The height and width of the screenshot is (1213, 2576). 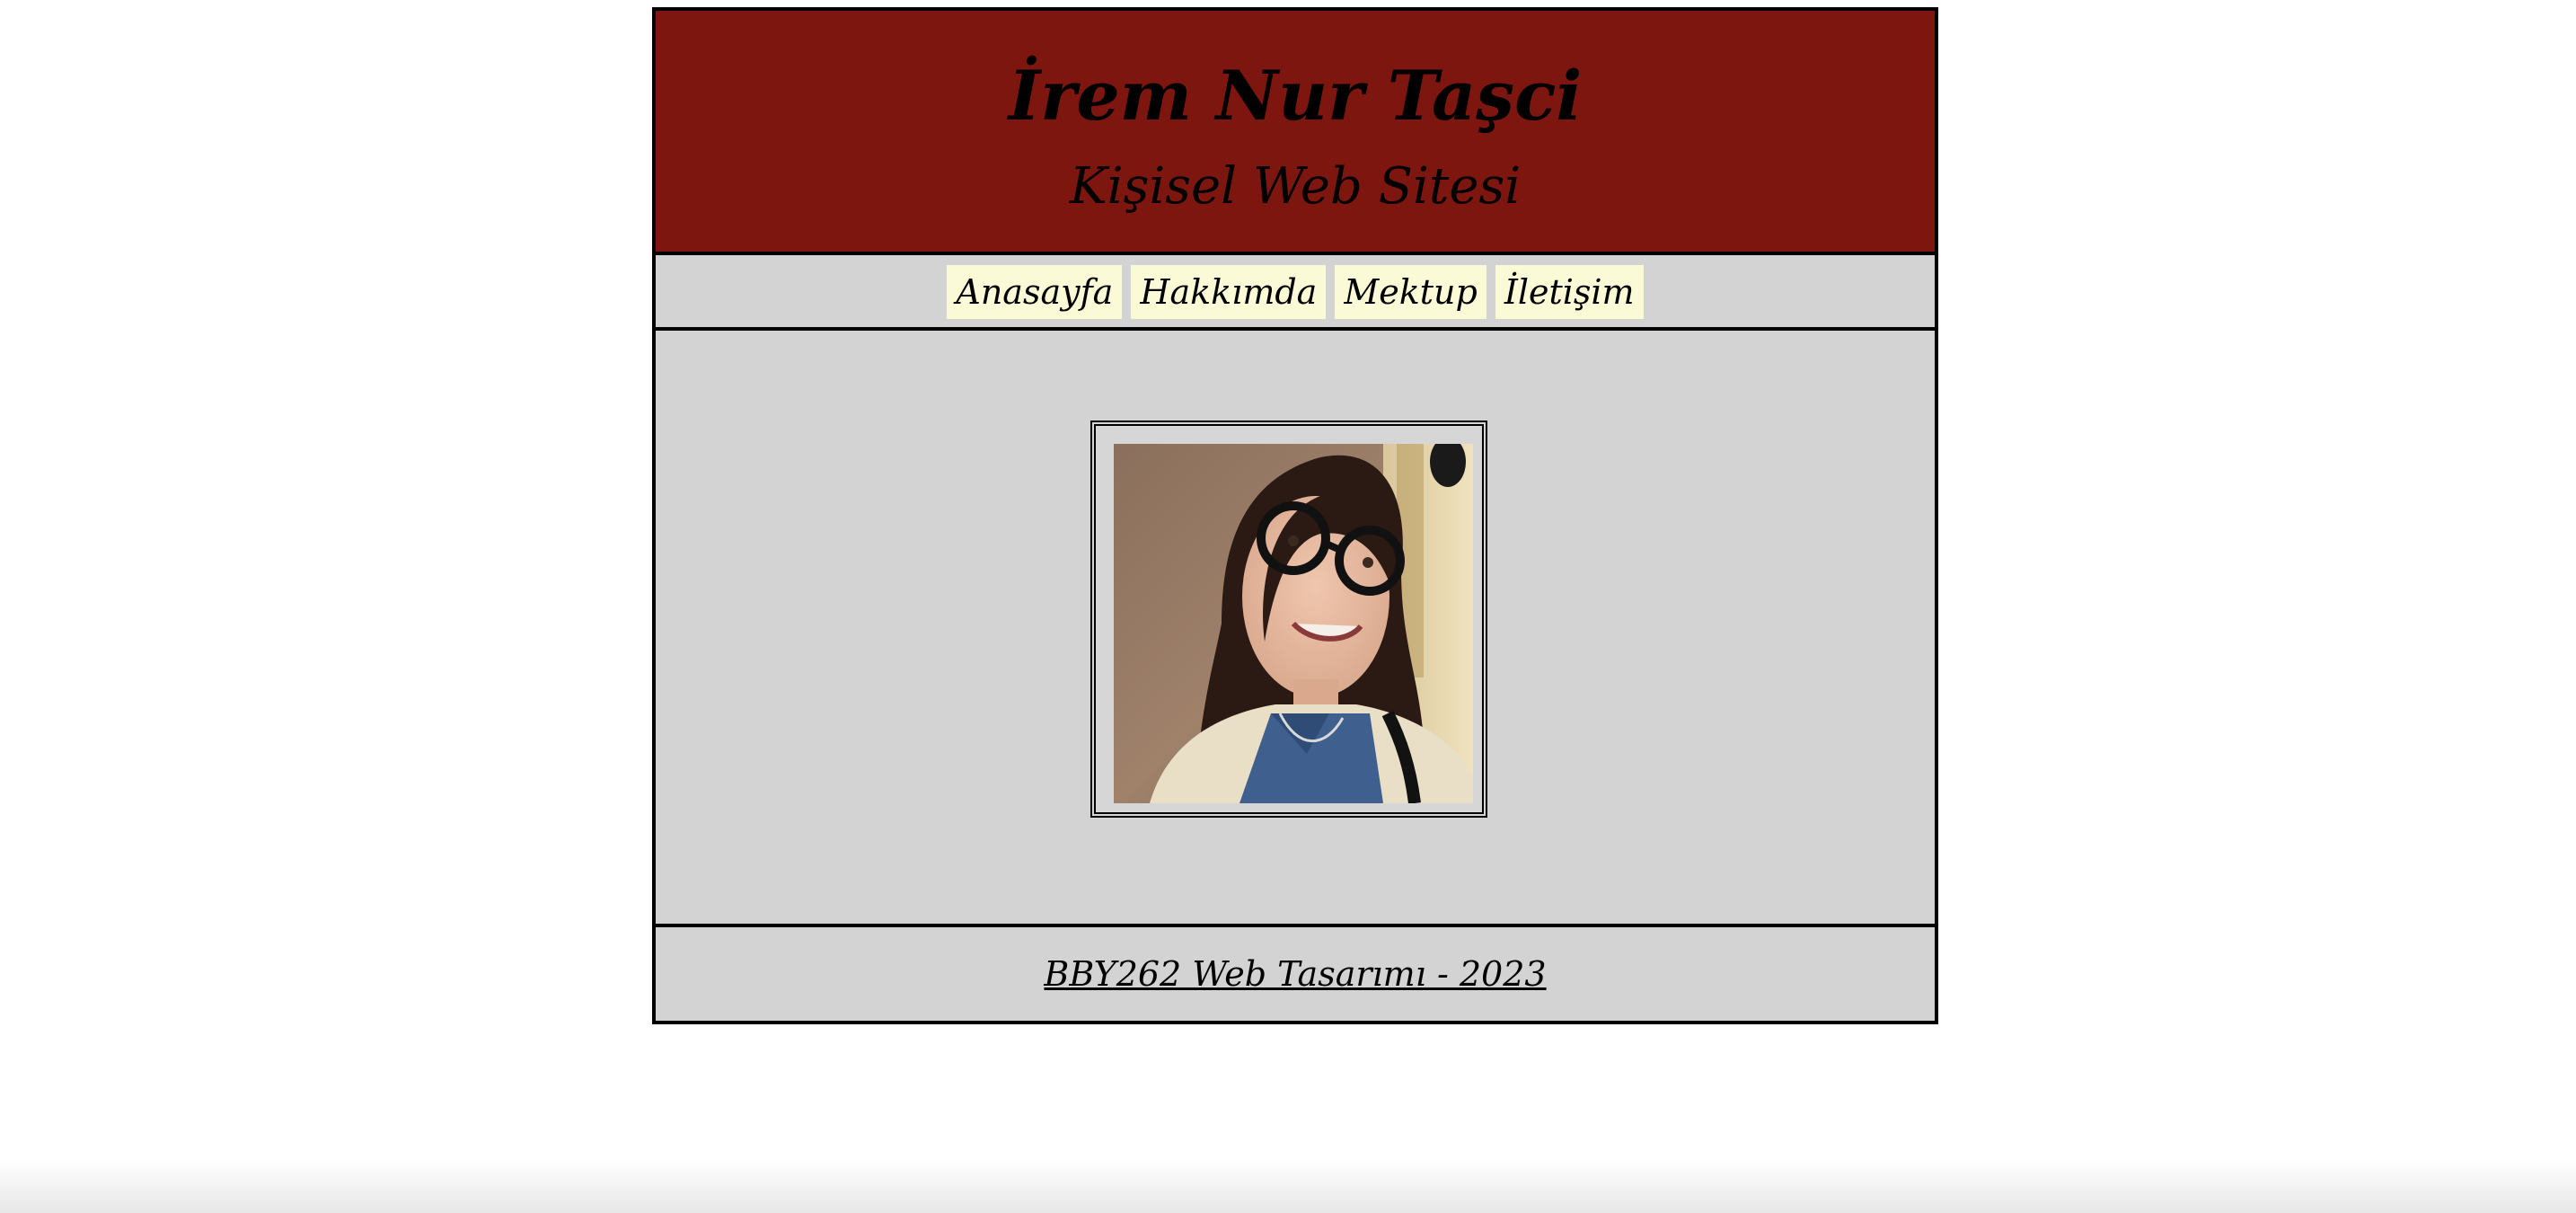 I want to click on profile-photo-frame, so click(x=1288, y=619).